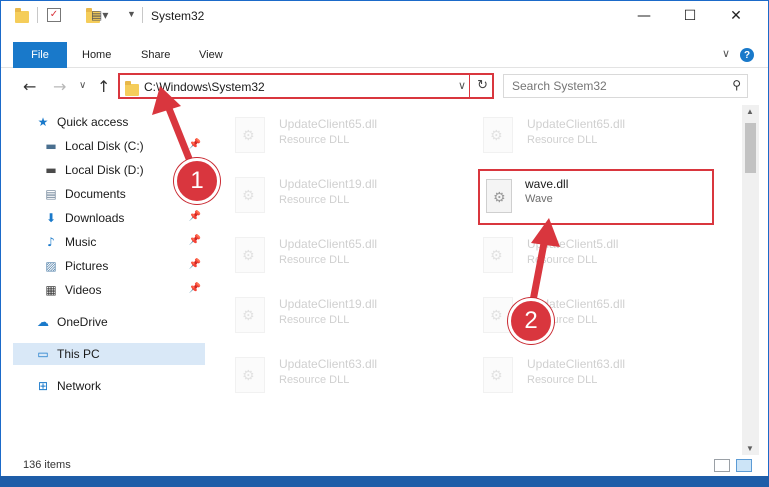 This screenshot has height=487, width=769. Describe the element at coordinates (174, 128) in the screenshot. I see `arrow-to-address-bar` at that location.